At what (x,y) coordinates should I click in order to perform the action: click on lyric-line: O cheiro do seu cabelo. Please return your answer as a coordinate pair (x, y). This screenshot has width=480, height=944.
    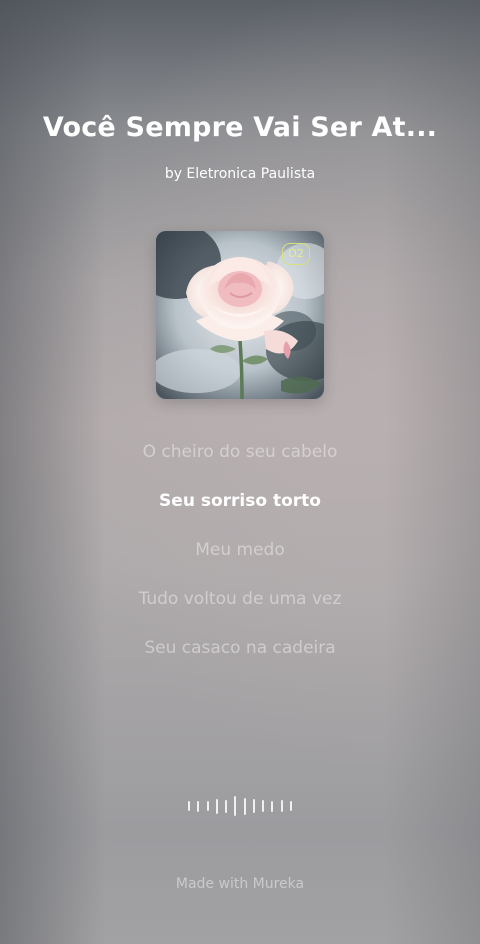
    Looking at the image, I should click on (240, 461).